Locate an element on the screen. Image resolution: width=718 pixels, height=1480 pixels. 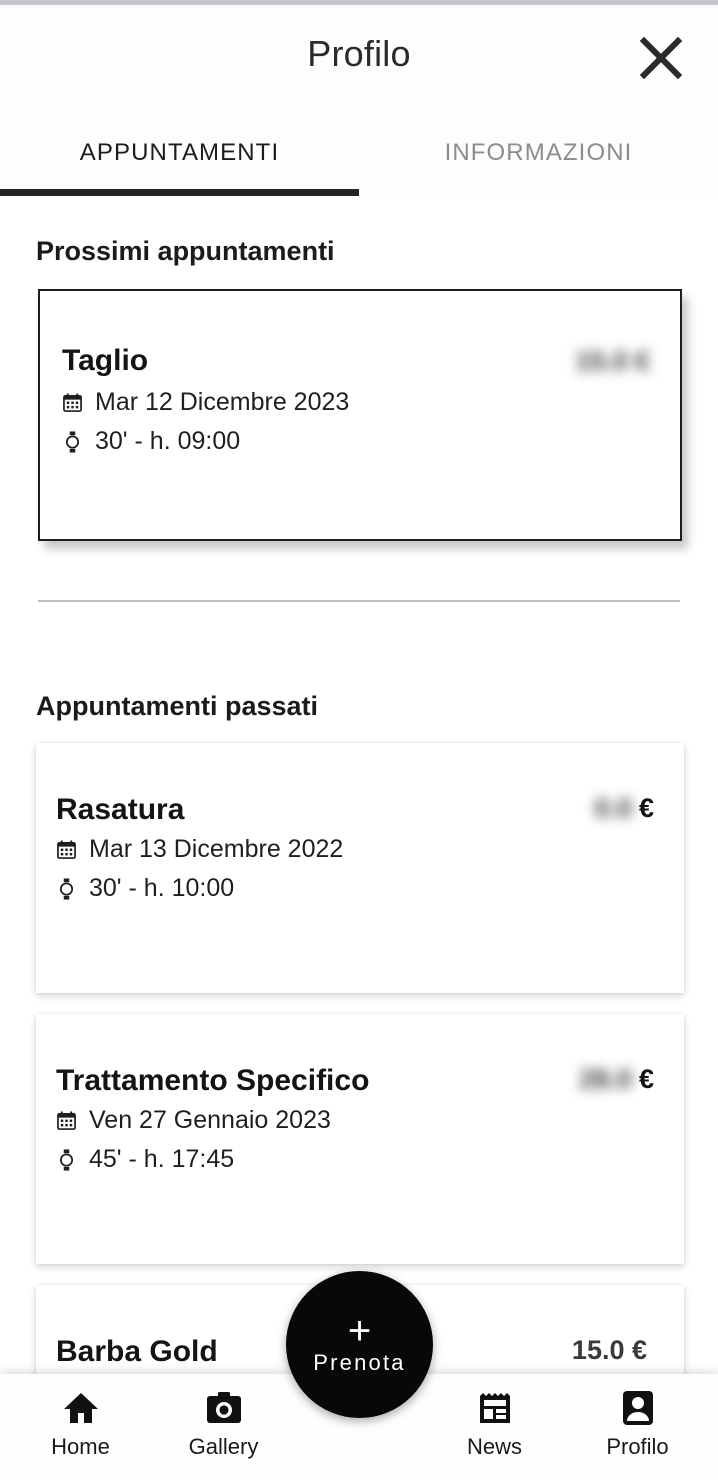
close-button is located at coordinates (661, 58).